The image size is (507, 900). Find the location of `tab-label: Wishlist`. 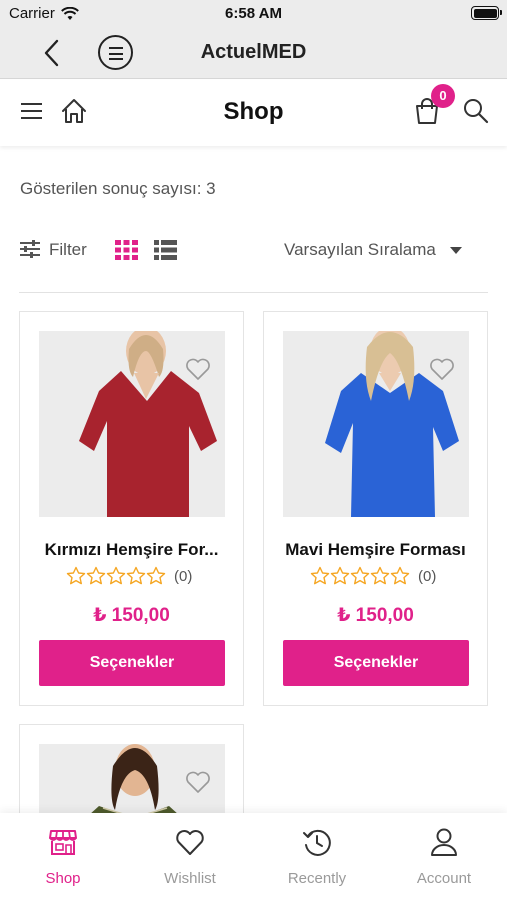

tab-label: Wishlist is located at coordinates (190, 878).